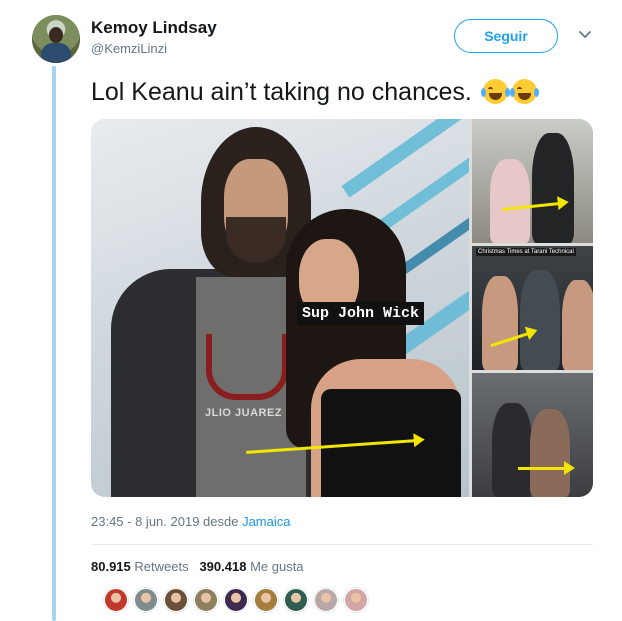  Describe the element at coordinates (161, 566) in the screenshot. I see `retweets-label: Retweets` at that location.